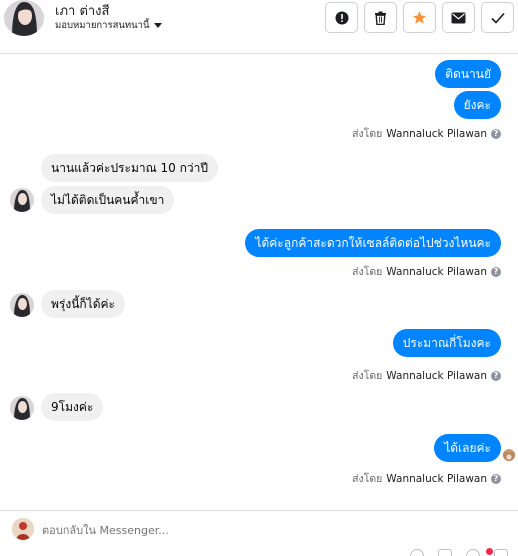  What do you see at coordinates (108, 200) in the screenshot?
I see `message-bubble-incoming: ไม่ได้ติดเป็นคนค้ำเขา` at bounding box center [108, 200].